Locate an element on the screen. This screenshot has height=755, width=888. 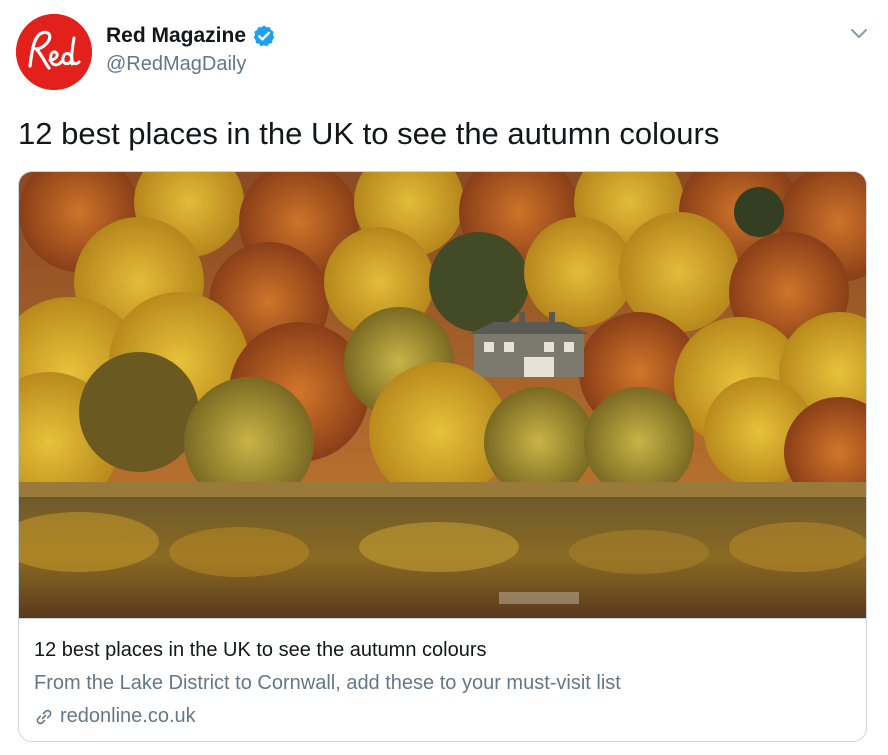
avatar is located at coordinates (54, 52).